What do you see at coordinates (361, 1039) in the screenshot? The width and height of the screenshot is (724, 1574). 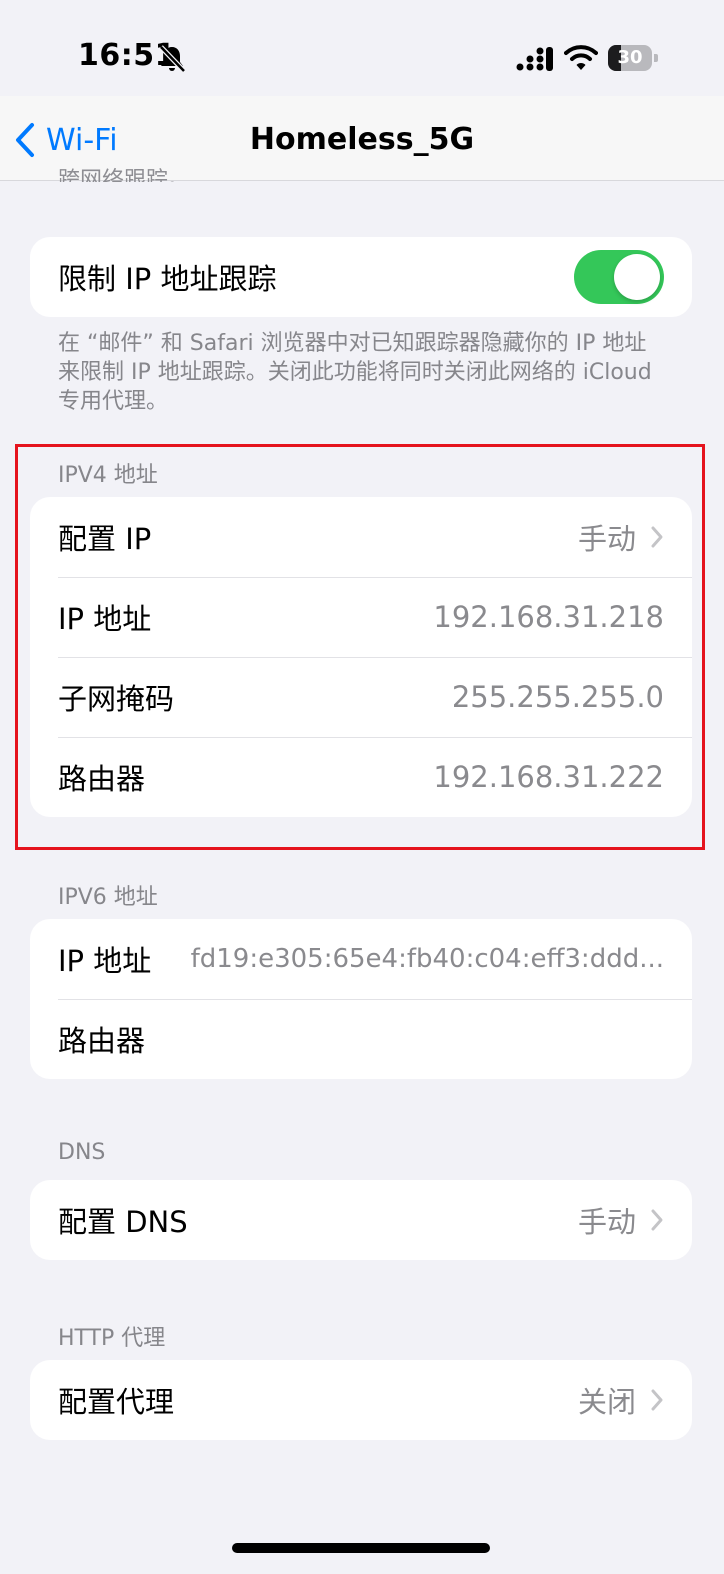 I see `ipv6-router-row: 路由器` at bounding box center [361, 1039].